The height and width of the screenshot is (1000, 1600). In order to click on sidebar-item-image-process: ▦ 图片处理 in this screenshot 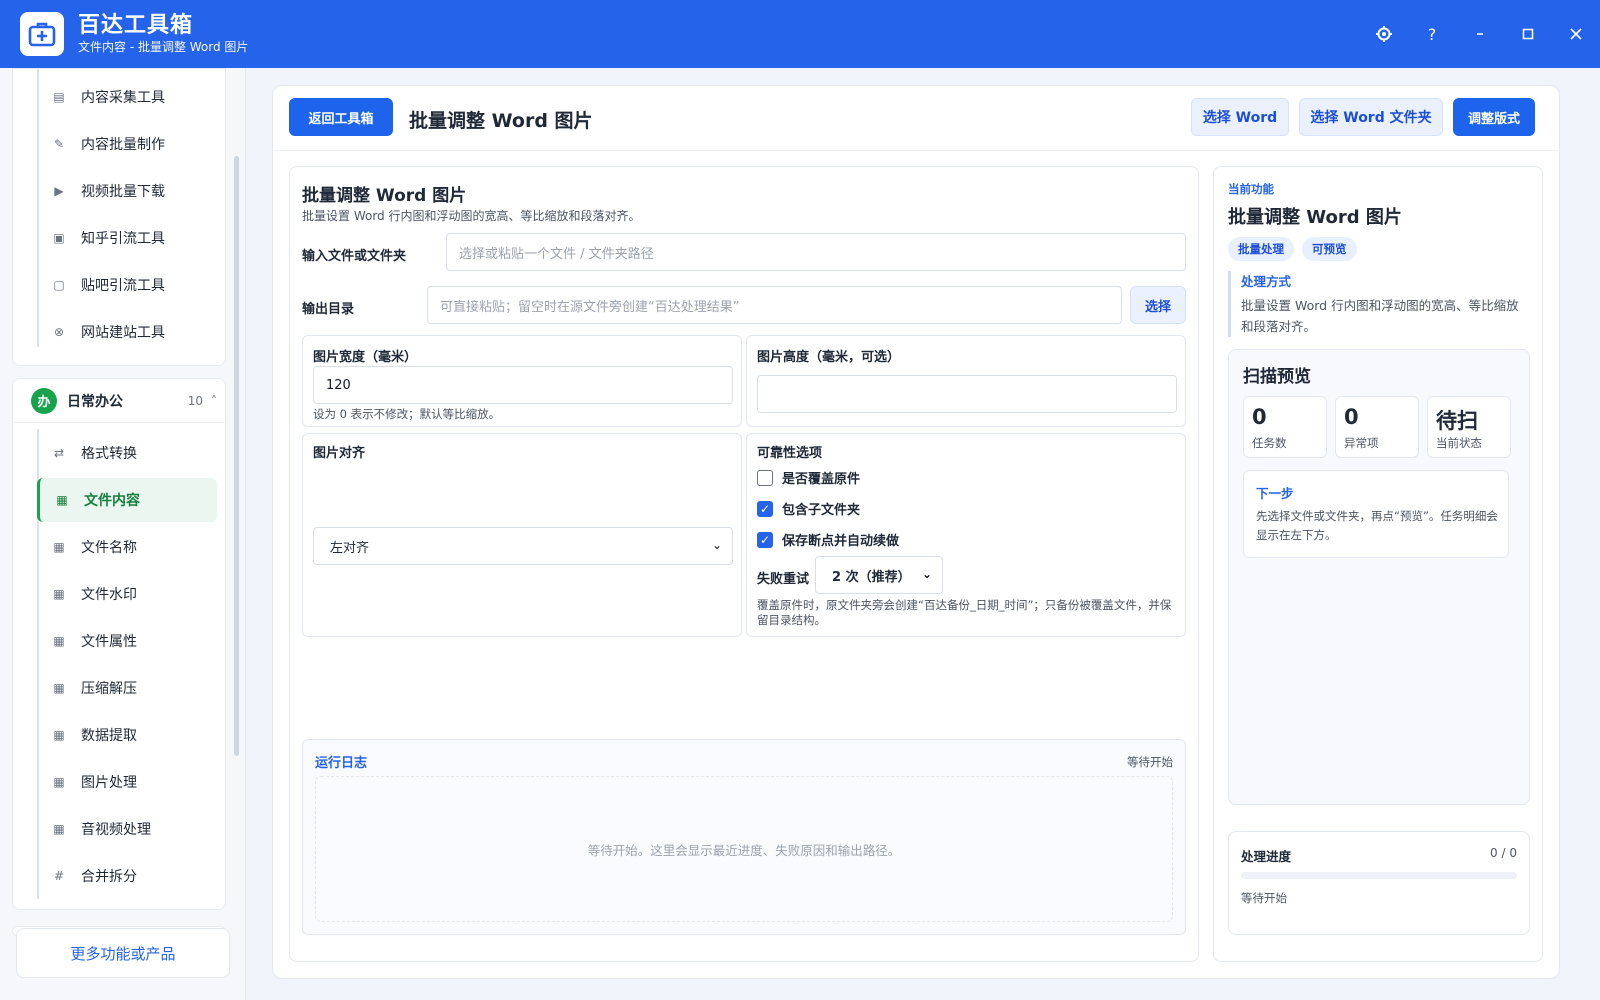, I will do `click(127, 782)`.